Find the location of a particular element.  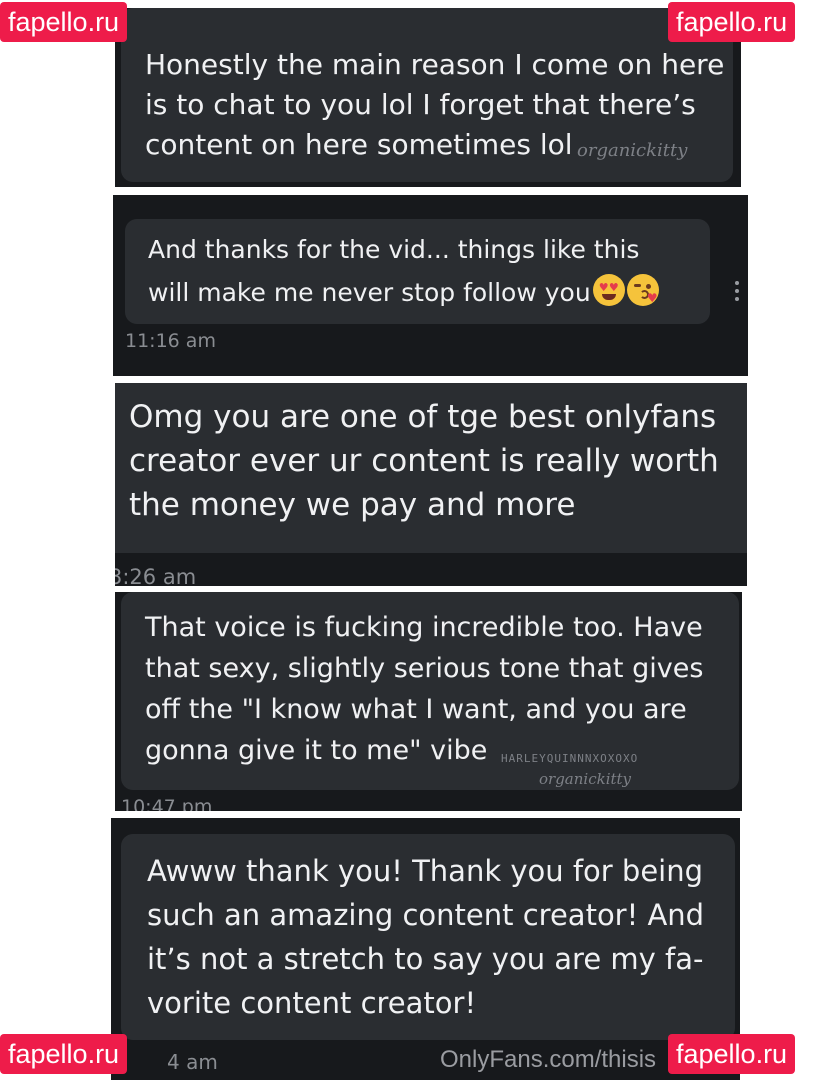

kiss-emoji-icon: ♥ is located at coordinates (642, 290).